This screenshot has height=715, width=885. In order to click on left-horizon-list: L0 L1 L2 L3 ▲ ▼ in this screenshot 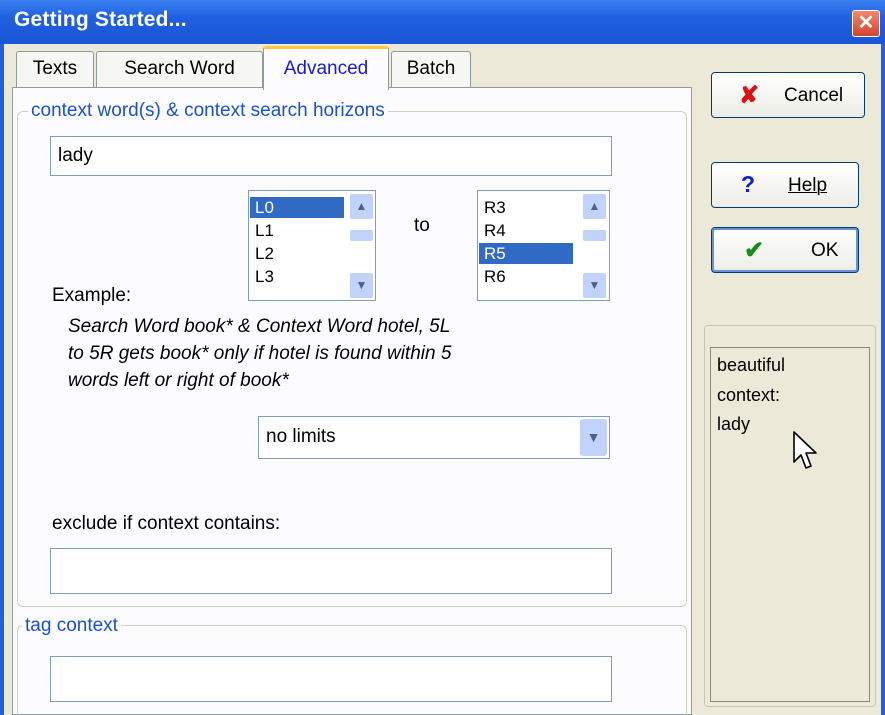, I will do `click(312, 245)`.